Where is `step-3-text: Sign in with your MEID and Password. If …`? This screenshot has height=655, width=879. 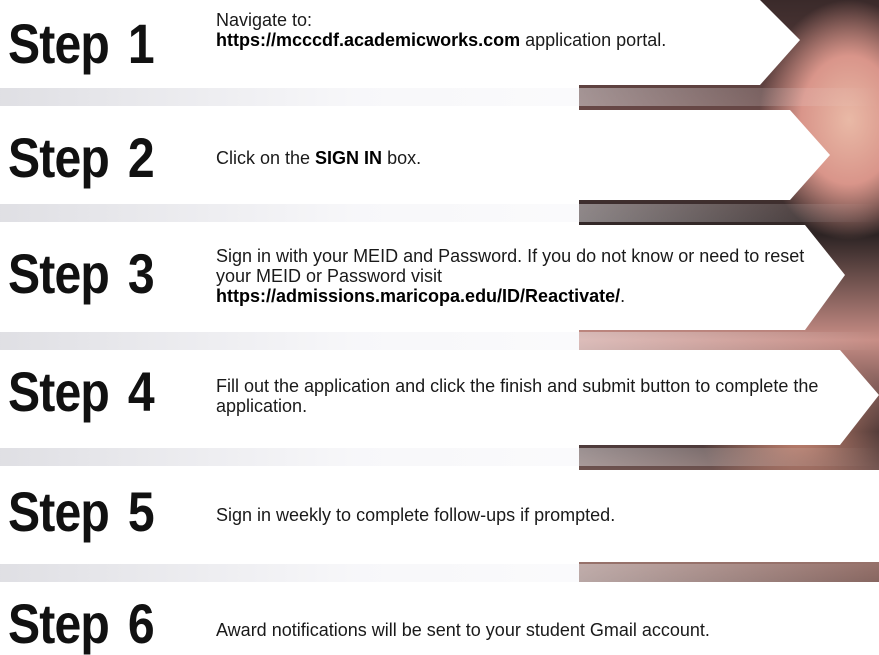 step-3-text: Sign in with your MEID and Password. If … is located at coordinates (510, 276).